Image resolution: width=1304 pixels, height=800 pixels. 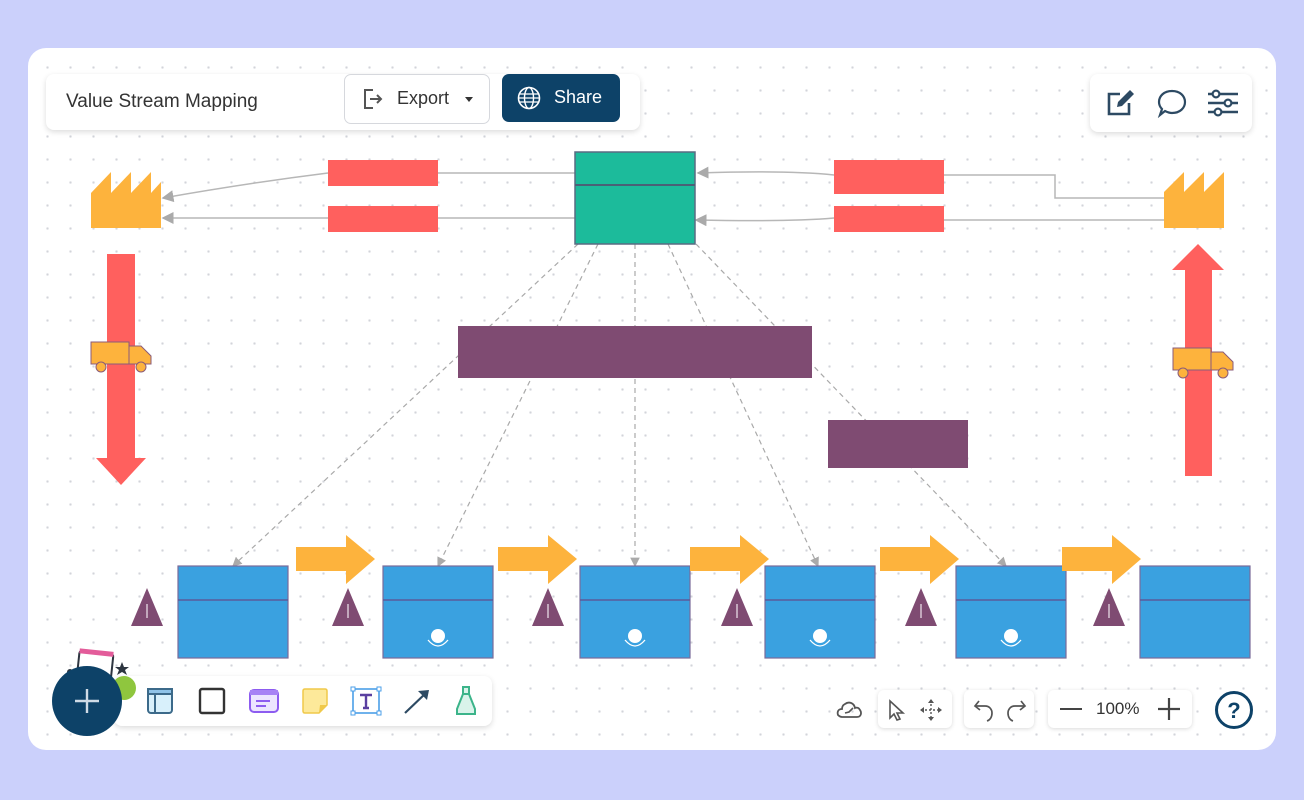 What do you see at coordinates (423, 98) in the screenshot?
I see `export-label: Export` at bounding box center [423, 98].